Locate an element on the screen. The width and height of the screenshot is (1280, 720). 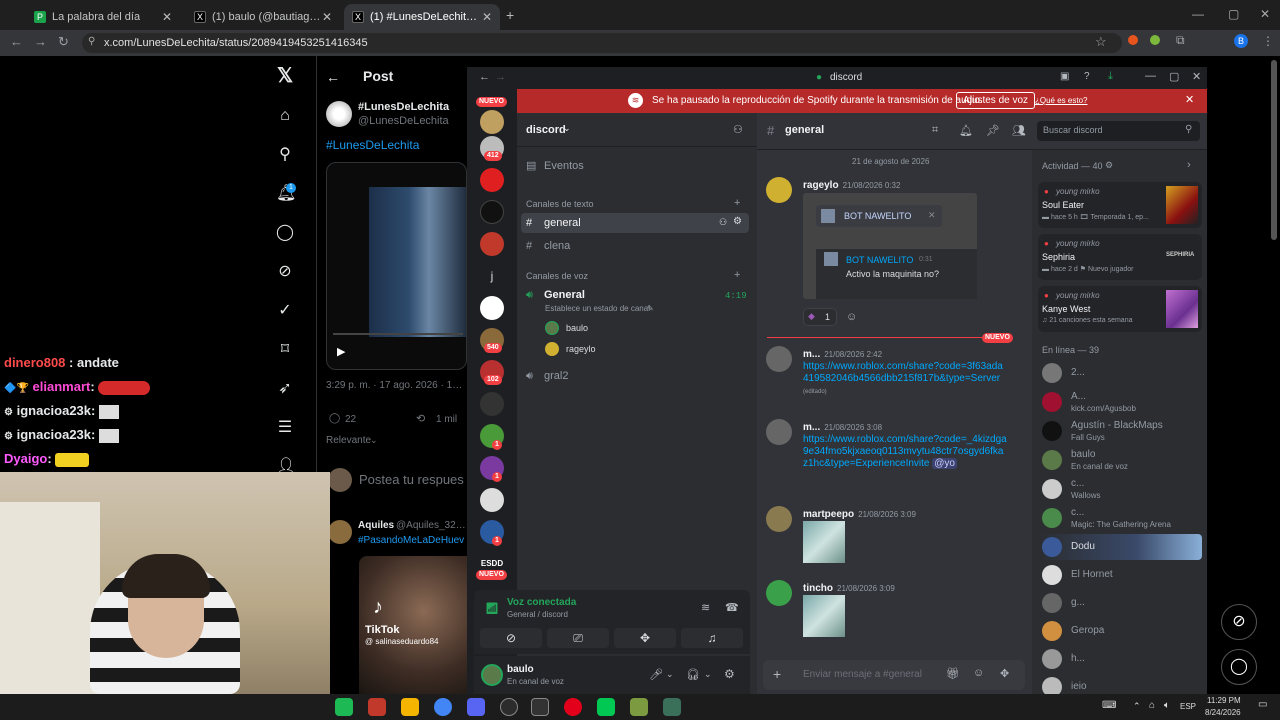
search-icon: ⚲ is located at coordinates (285, 155).